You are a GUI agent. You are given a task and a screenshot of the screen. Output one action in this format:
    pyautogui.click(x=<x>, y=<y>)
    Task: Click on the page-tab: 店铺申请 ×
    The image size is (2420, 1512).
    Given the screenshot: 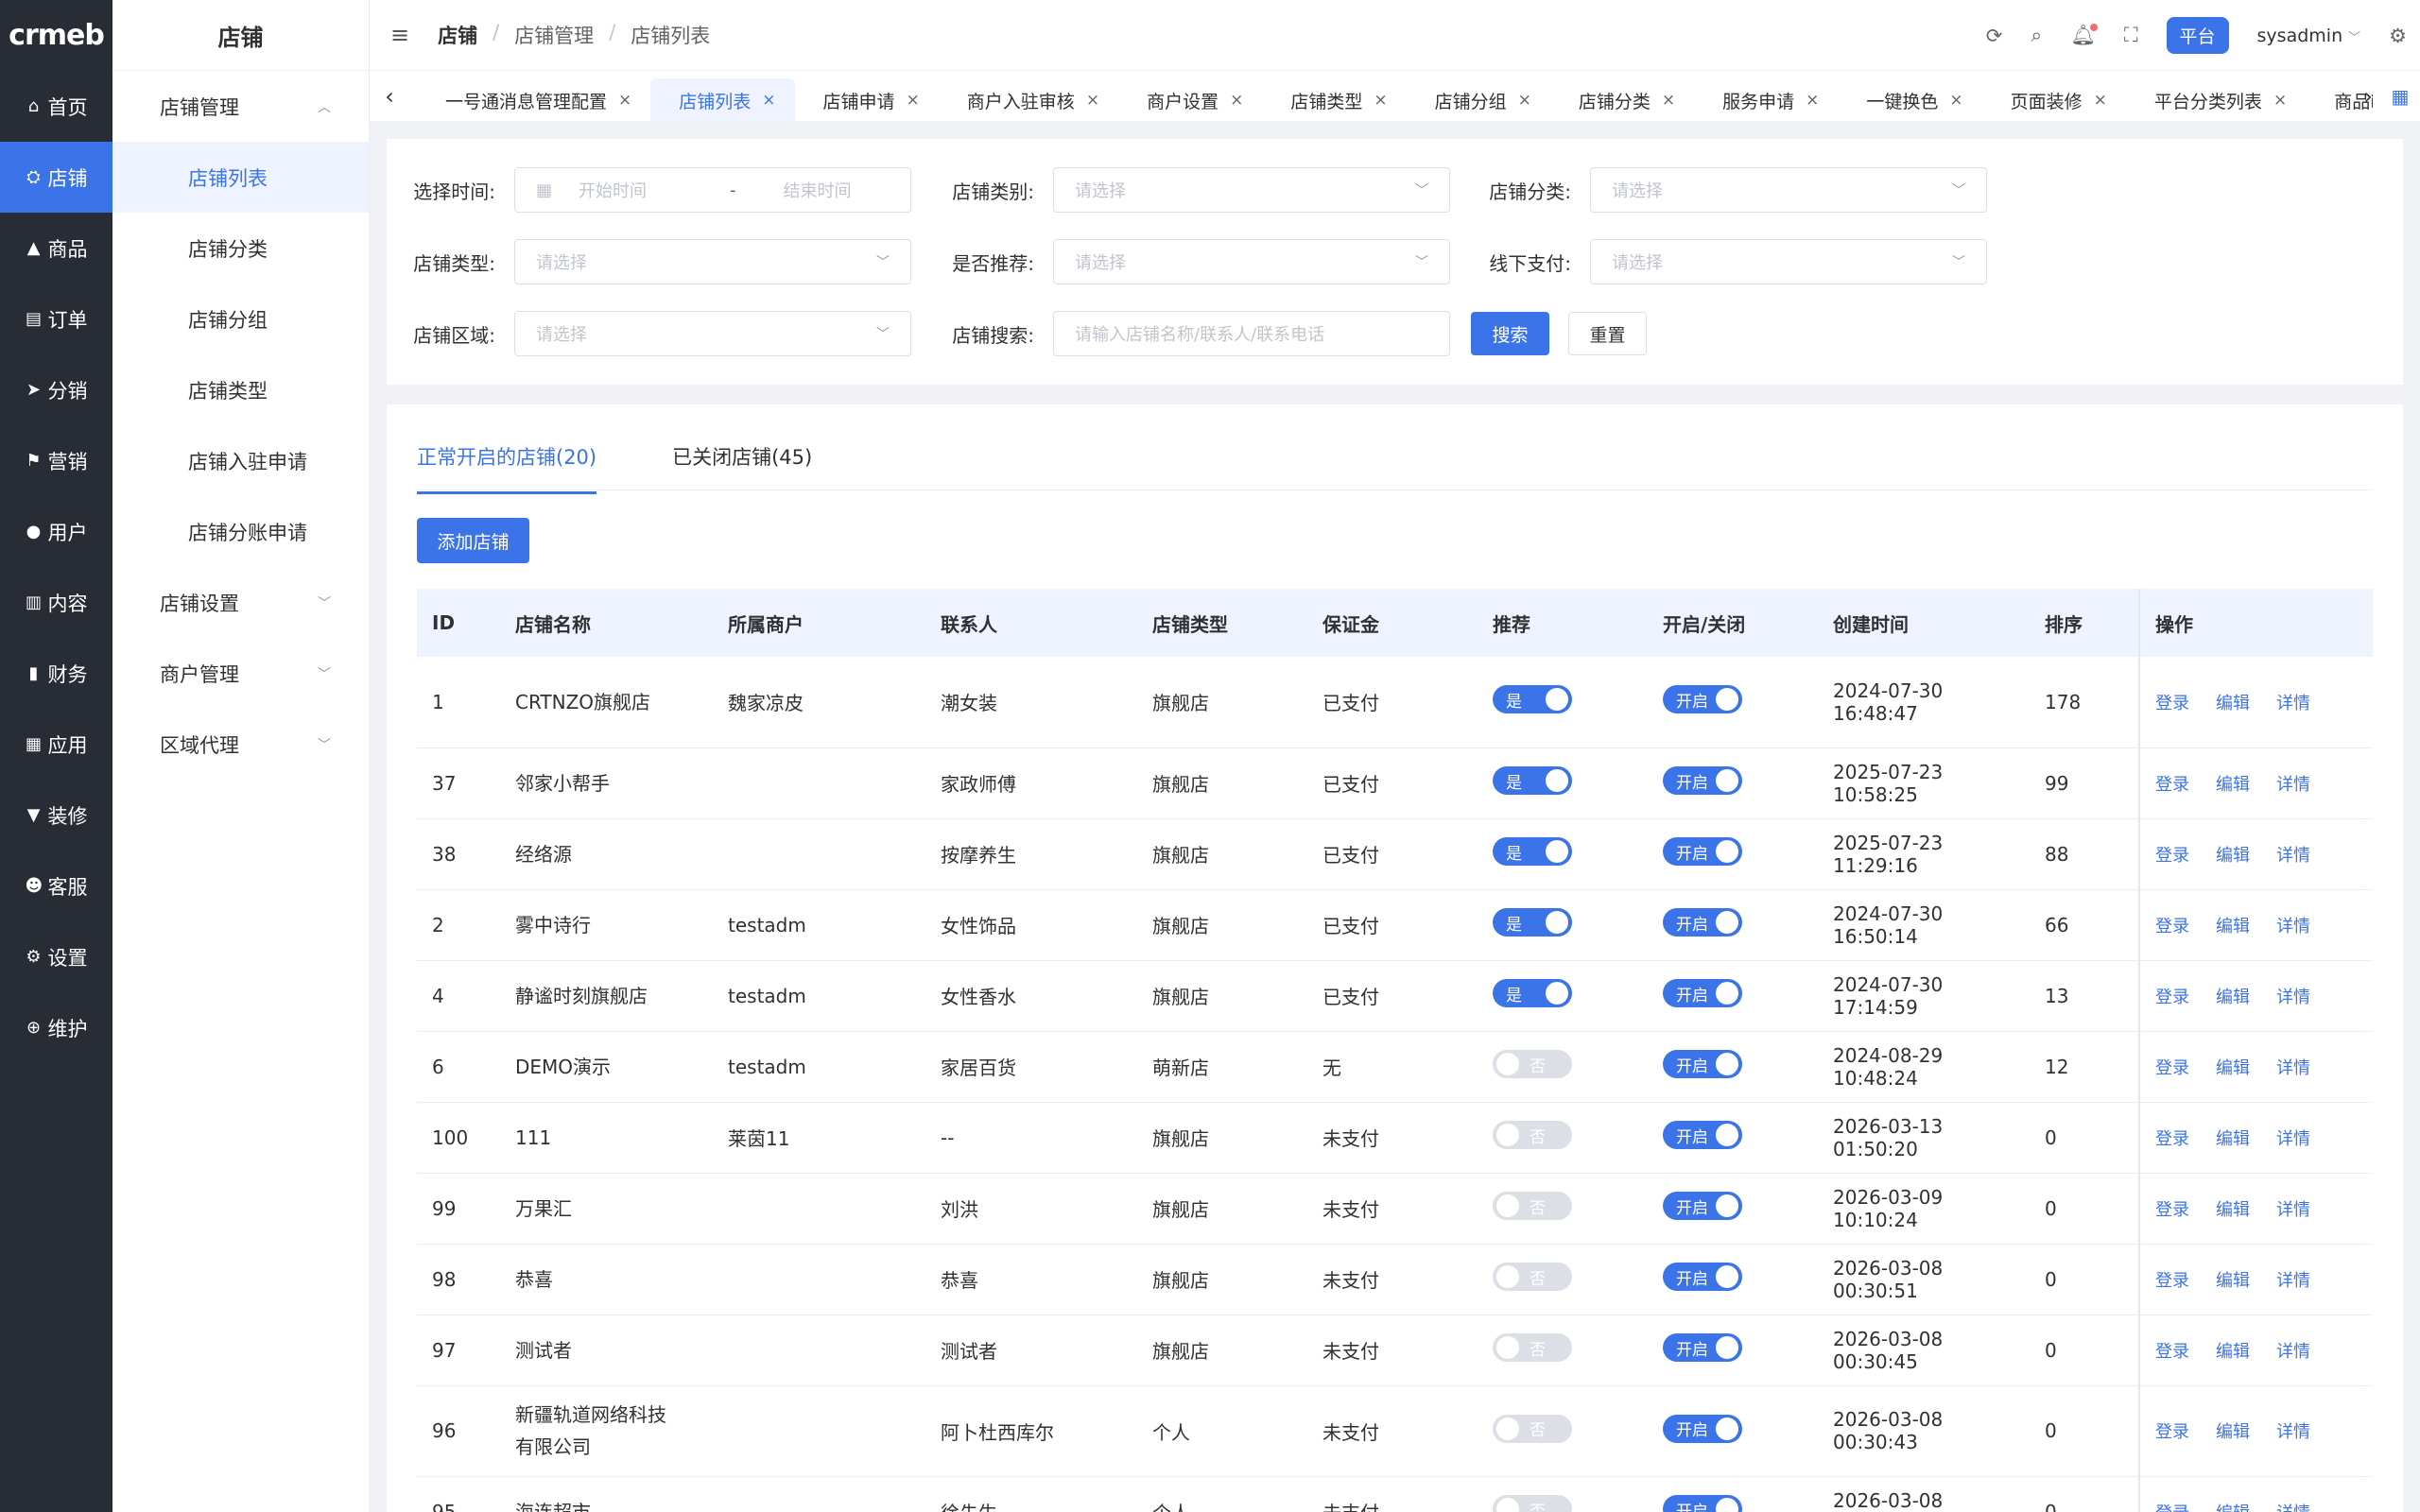 What is the action you would take?
    pyautogui.click(x=867, y=100)
    